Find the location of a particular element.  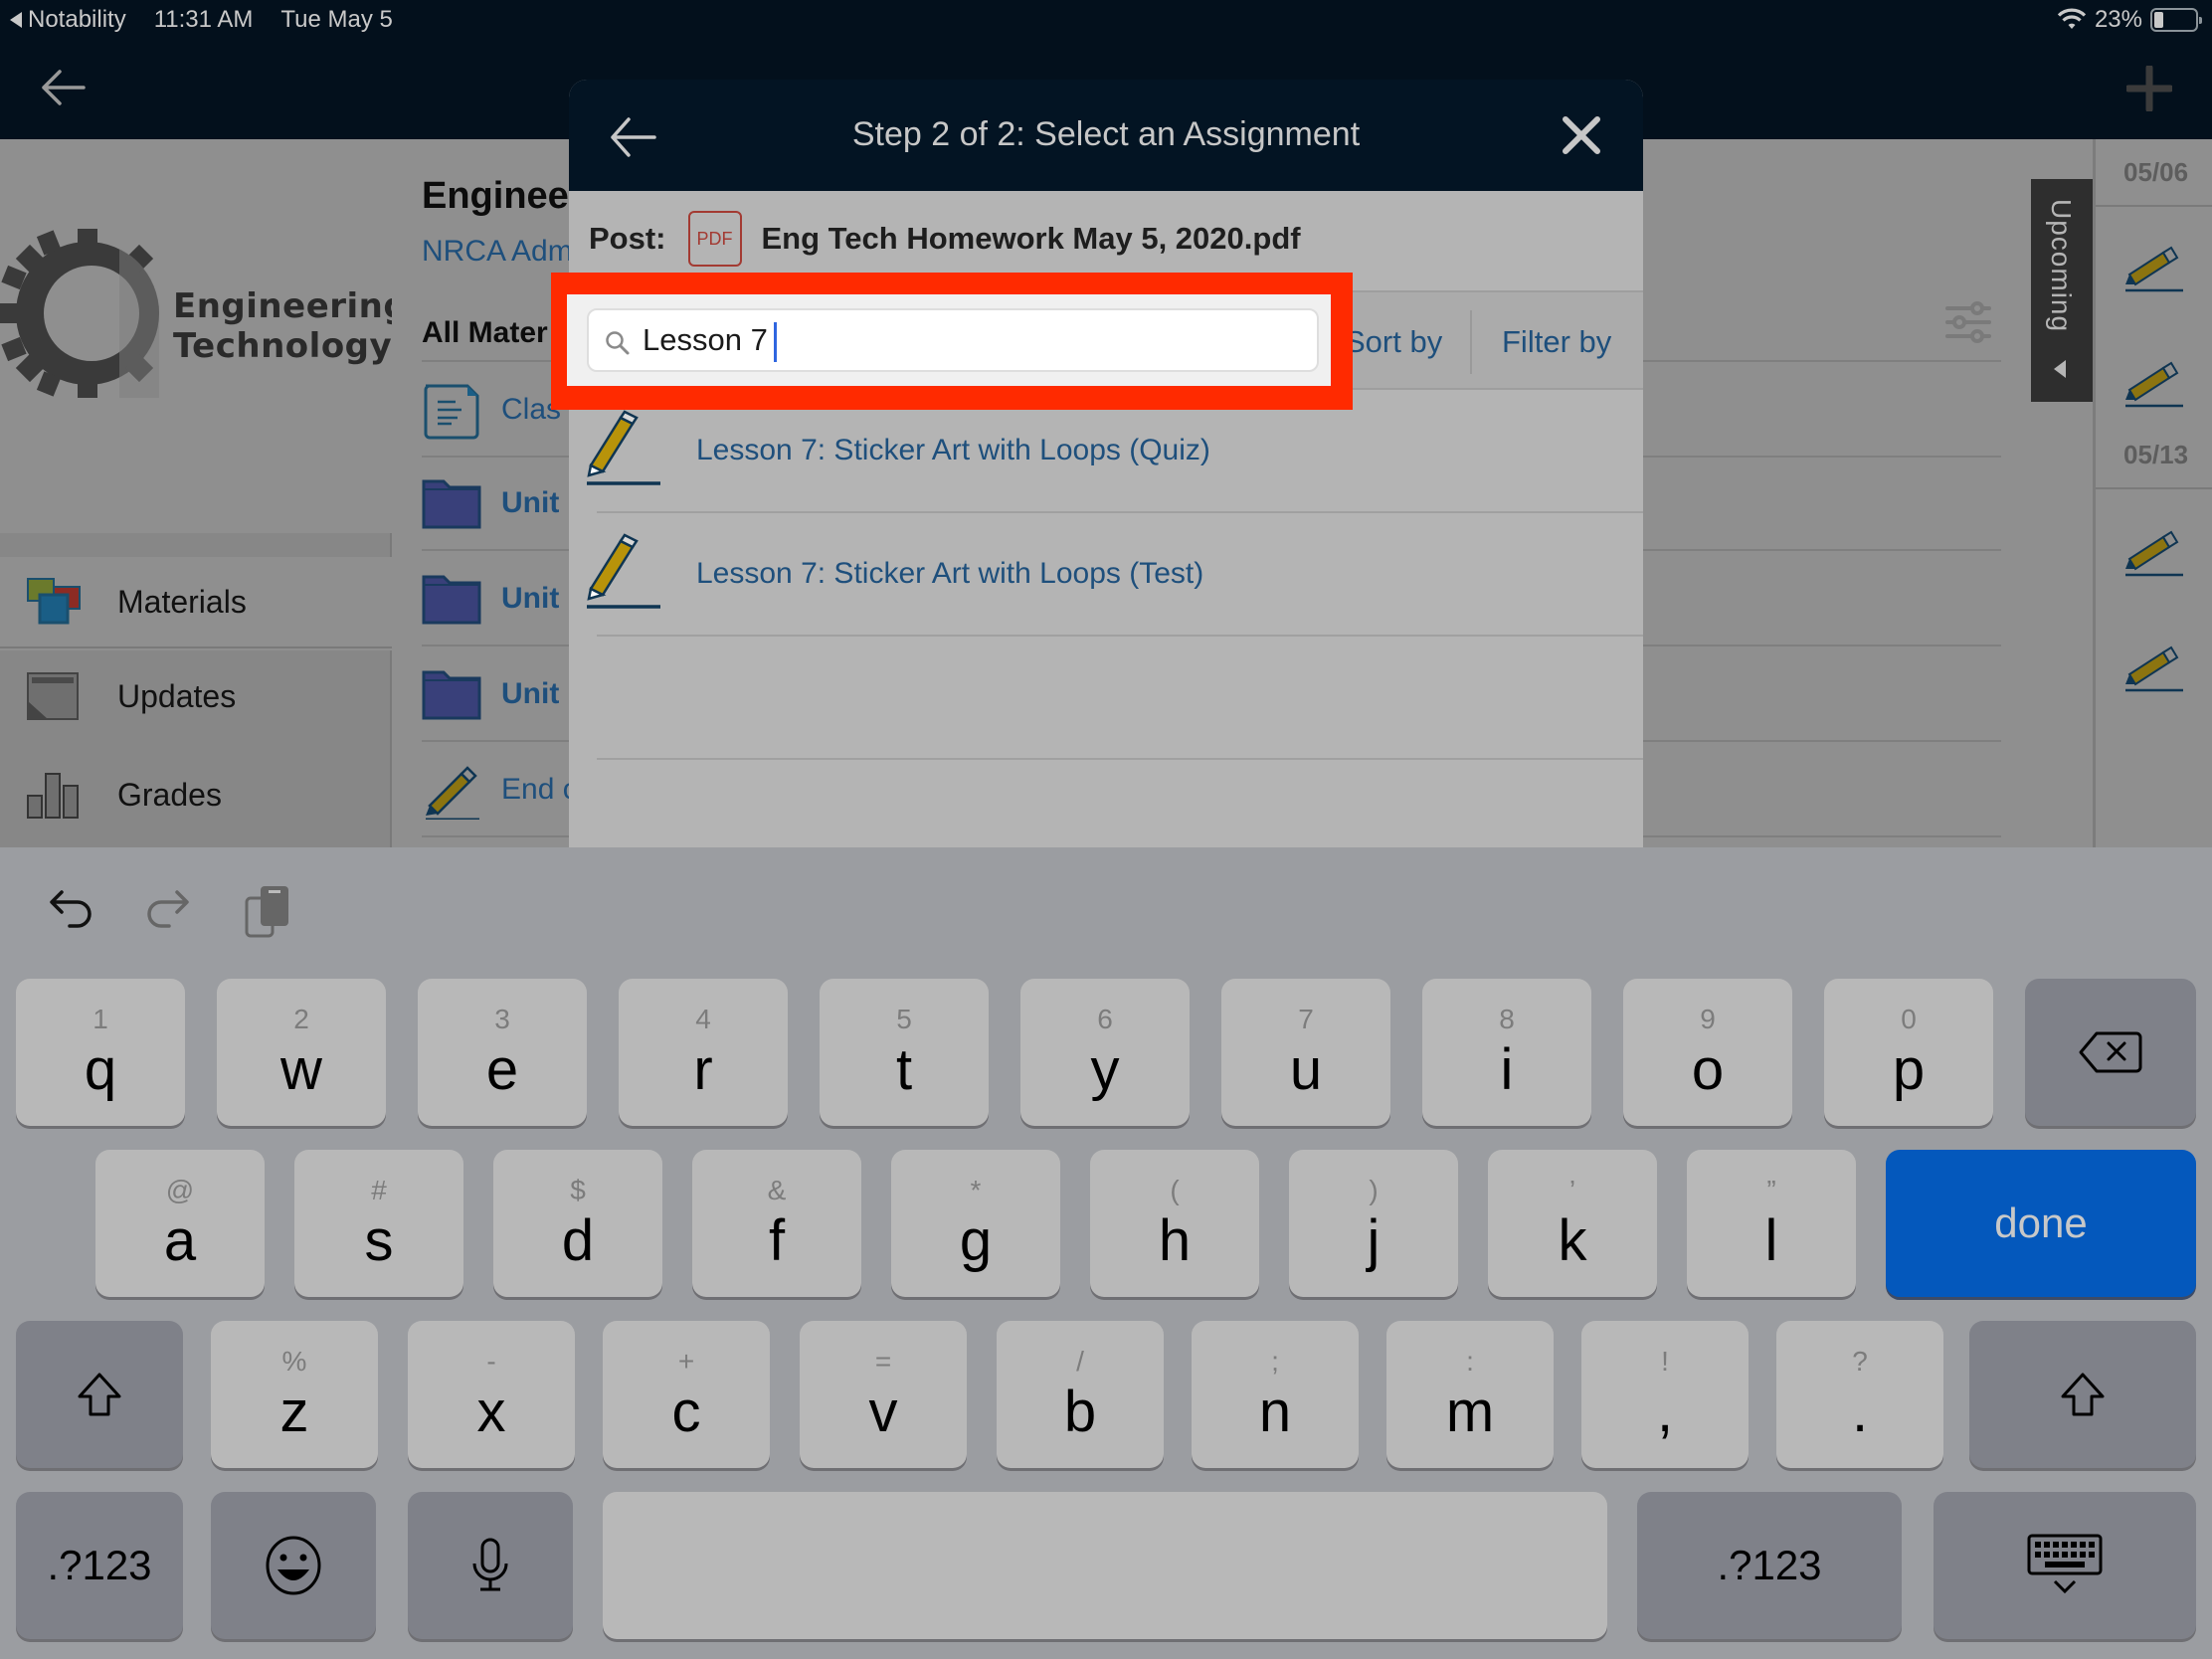

emoji-key is located at coordinates (293, 1565).